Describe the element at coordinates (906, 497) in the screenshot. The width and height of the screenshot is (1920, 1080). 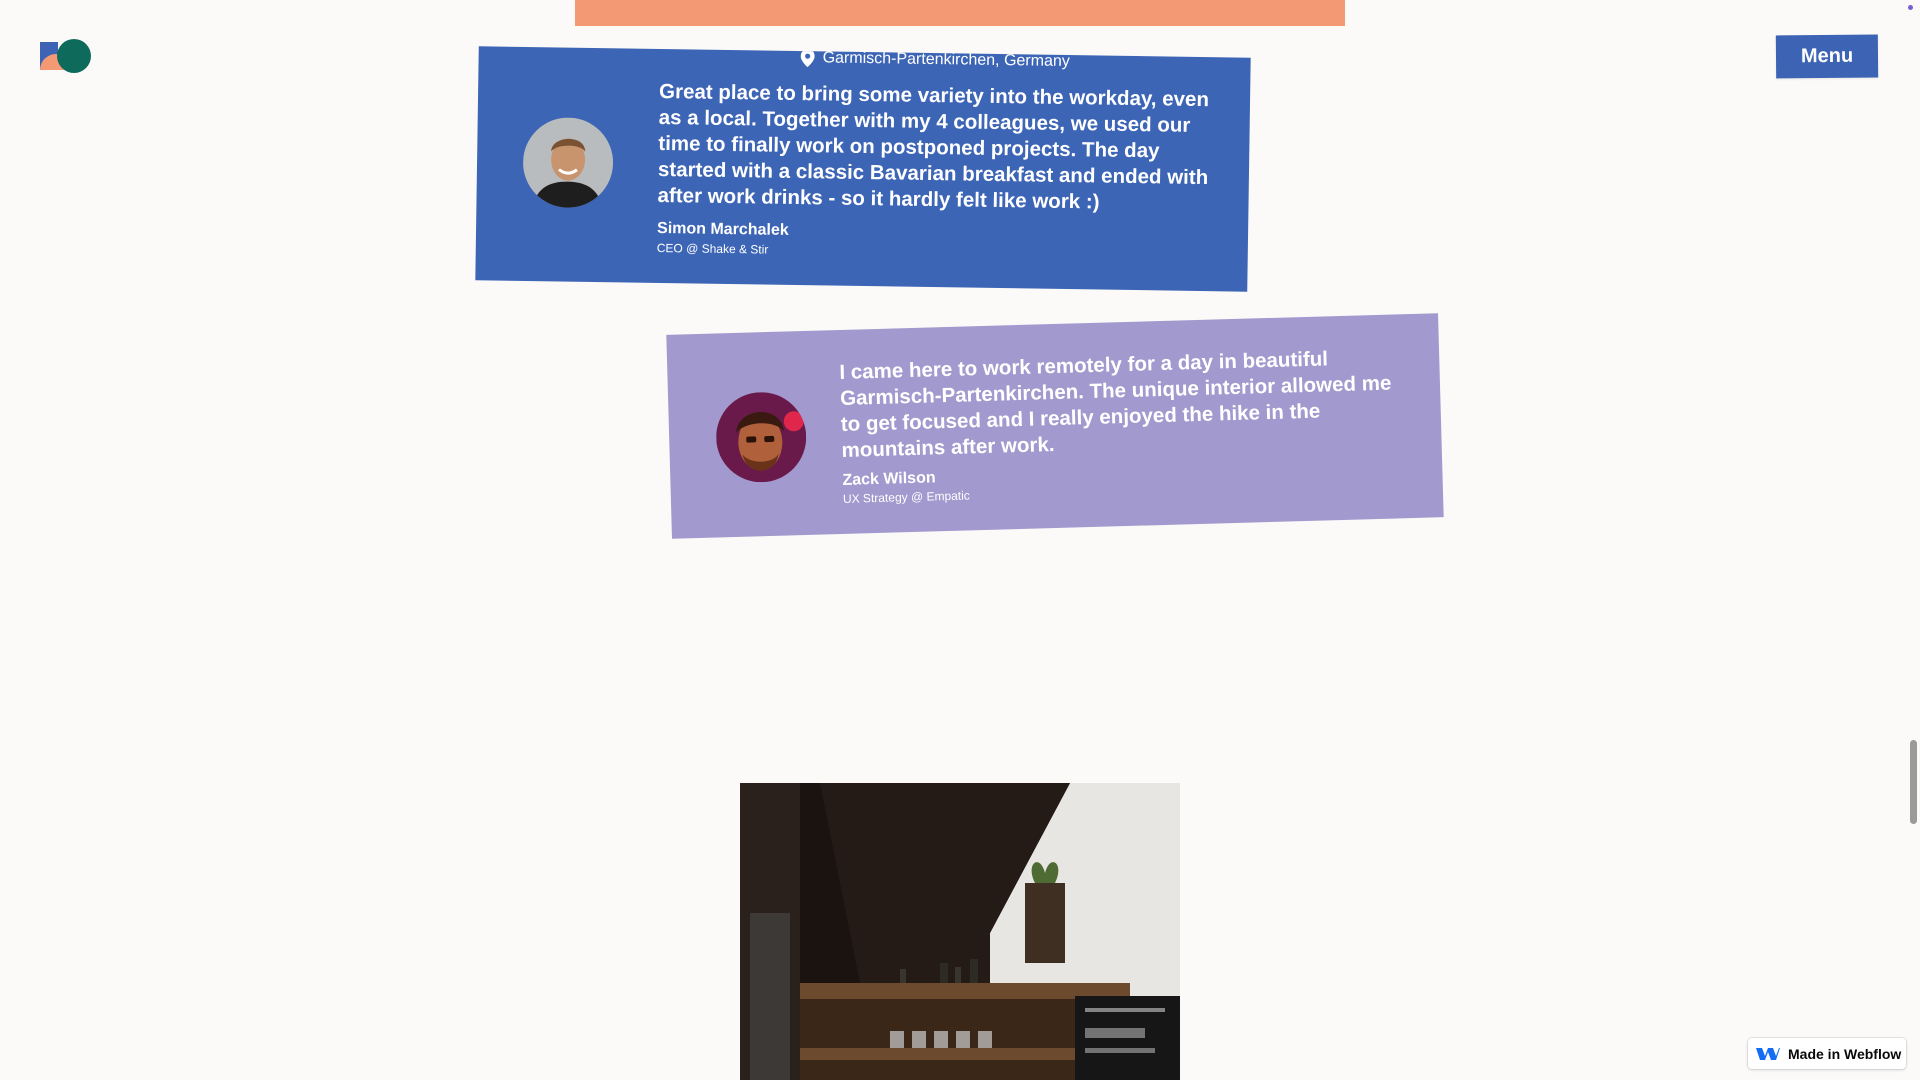
I see `testimonial-author-role: UX Strategy @ Empatic` at that location.